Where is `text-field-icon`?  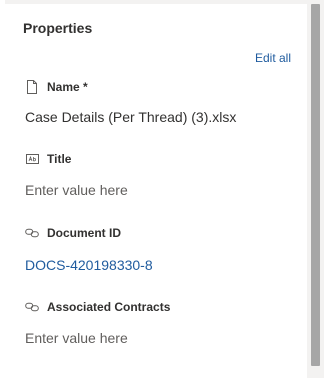
text-field-icon is located at coordinates (32, 159).